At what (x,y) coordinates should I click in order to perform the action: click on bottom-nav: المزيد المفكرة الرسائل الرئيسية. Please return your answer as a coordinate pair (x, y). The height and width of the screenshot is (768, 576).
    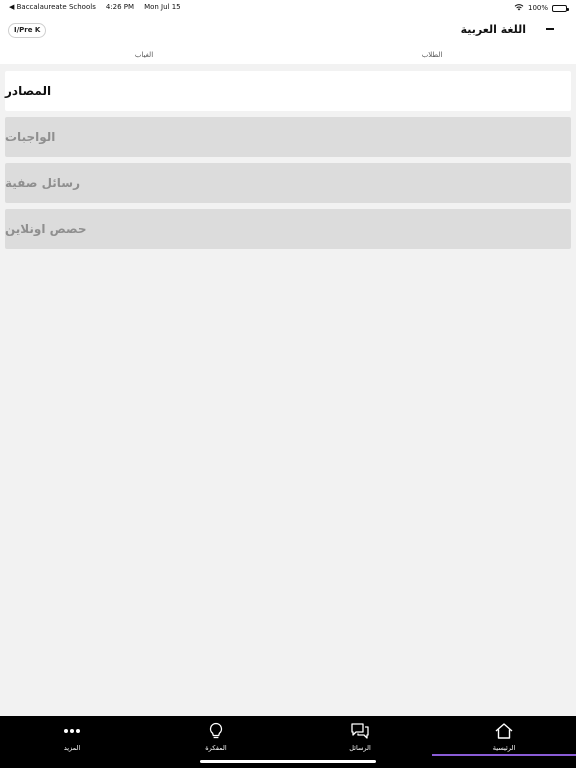
    Looking at the image, I should click on (288, 742).